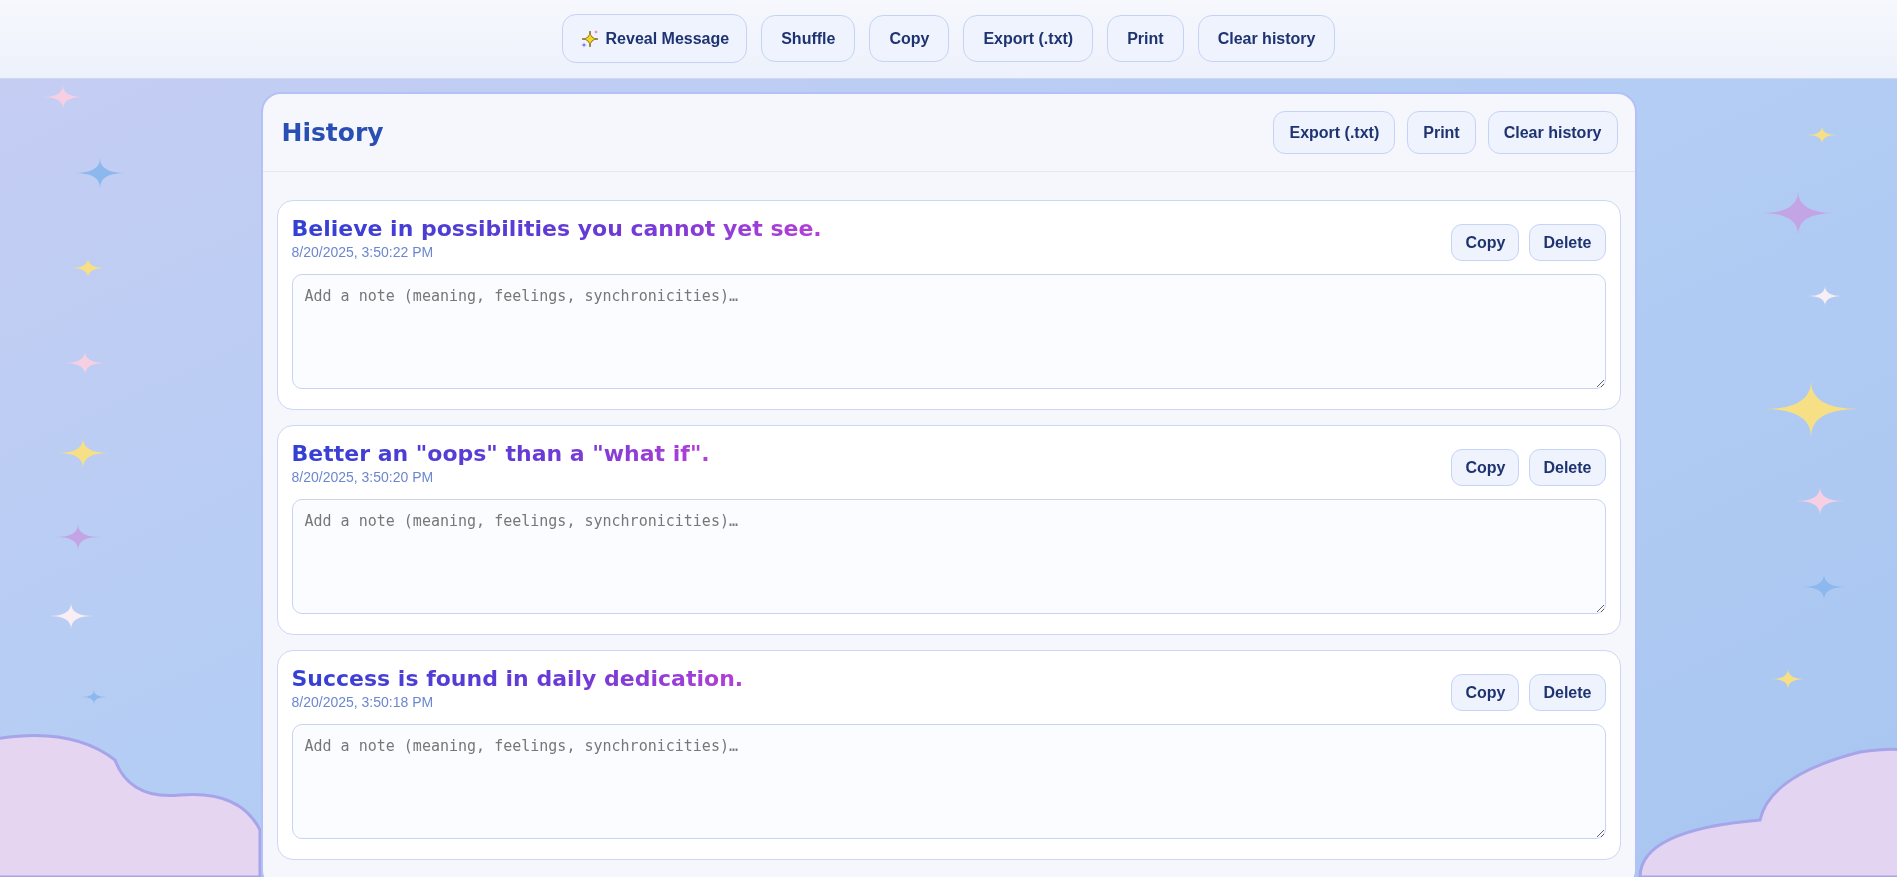 This screenshot has height=877, width=1897. I want to click on sparkle-icon, so click(589, 38).